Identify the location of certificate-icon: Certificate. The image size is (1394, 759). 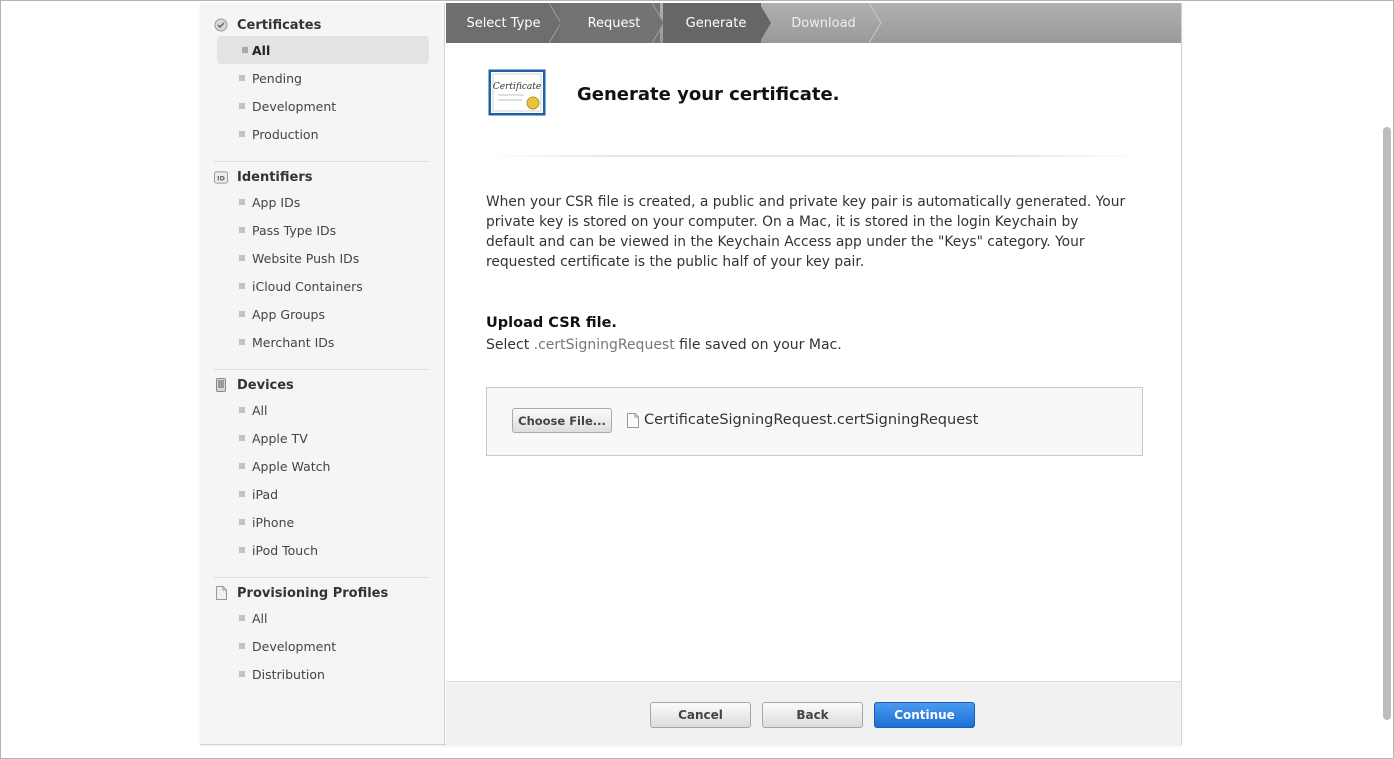
(517, 92).